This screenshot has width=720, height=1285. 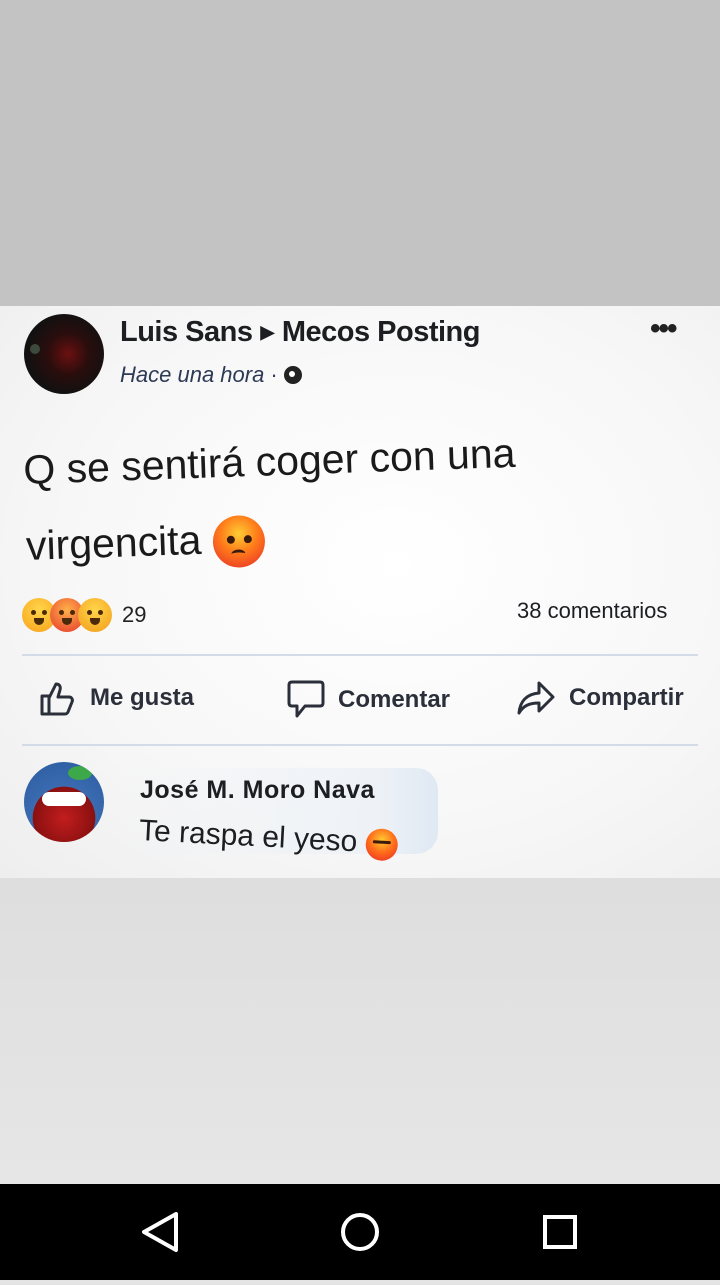 What do you see at coordinates (57, 699) in the screenshot?
I see `thumbs-up-icon` at bounding box center [57, 699].